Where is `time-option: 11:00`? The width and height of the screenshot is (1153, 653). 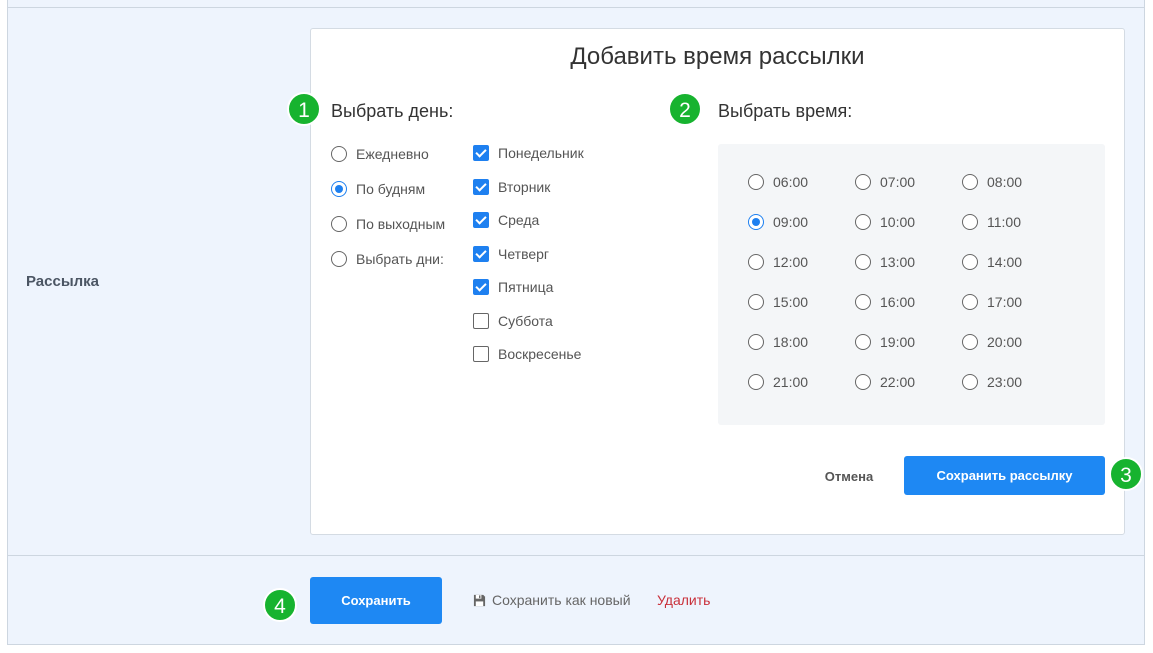 time-option: 11:00 is located at coordinates (991, 222).